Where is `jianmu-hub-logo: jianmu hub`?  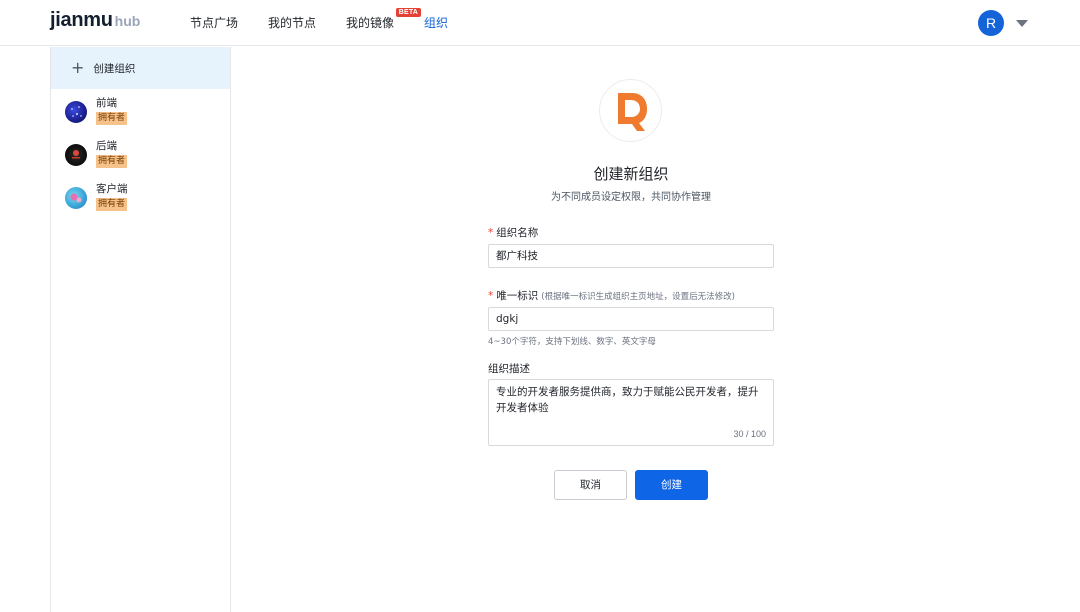
jianmu-hub-logo: jianmu hub is located at coordinates (95, 20).